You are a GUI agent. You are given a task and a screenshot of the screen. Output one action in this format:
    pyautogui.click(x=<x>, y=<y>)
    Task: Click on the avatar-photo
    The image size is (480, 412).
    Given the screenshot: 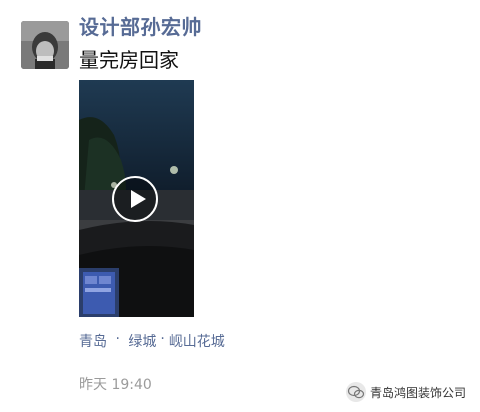 What is the action you would take?
    pyautogui.click(x=45, y=45)
    